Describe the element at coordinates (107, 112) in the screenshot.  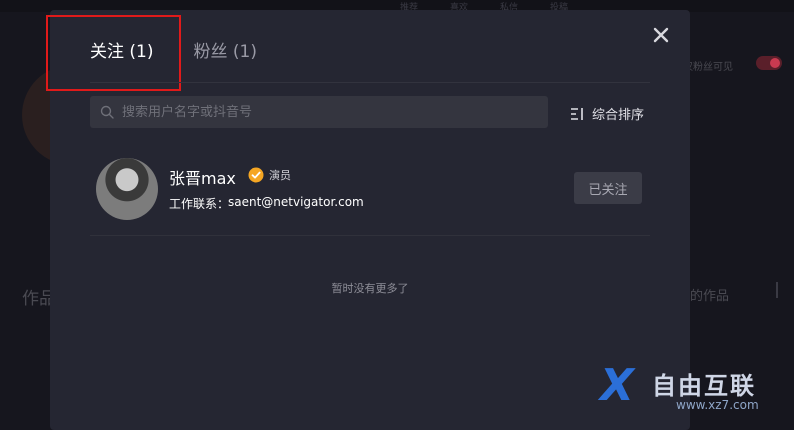
I see `search-icon` at that location.